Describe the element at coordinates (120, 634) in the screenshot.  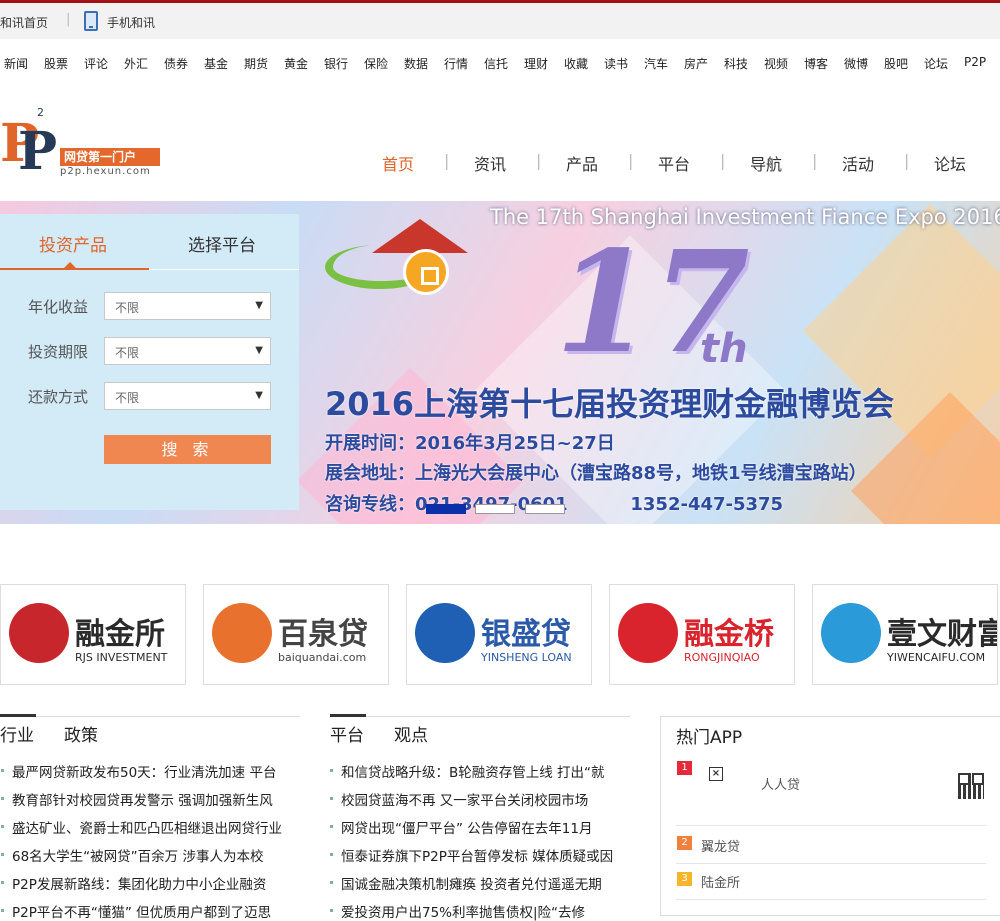
I see `partner-name: 融金所` at that location.